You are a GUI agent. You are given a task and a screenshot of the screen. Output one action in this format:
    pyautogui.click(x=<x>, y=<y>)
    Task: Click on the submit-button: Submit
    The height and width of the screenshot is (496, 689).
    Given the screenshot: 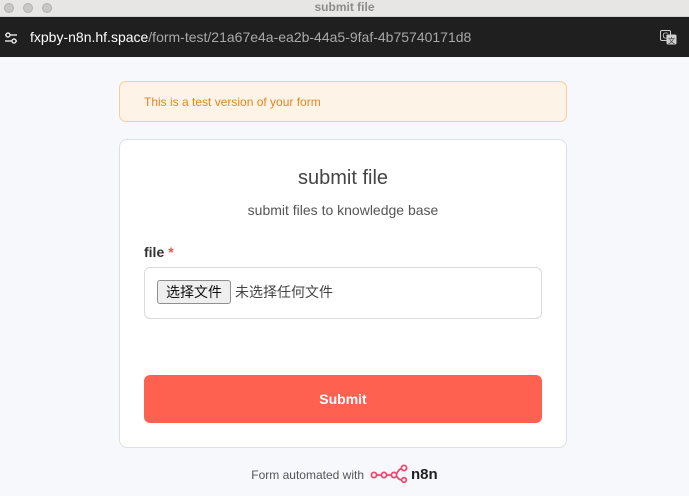 What is the action you would take?
    pyautogui.click(x=343, y=399)
    